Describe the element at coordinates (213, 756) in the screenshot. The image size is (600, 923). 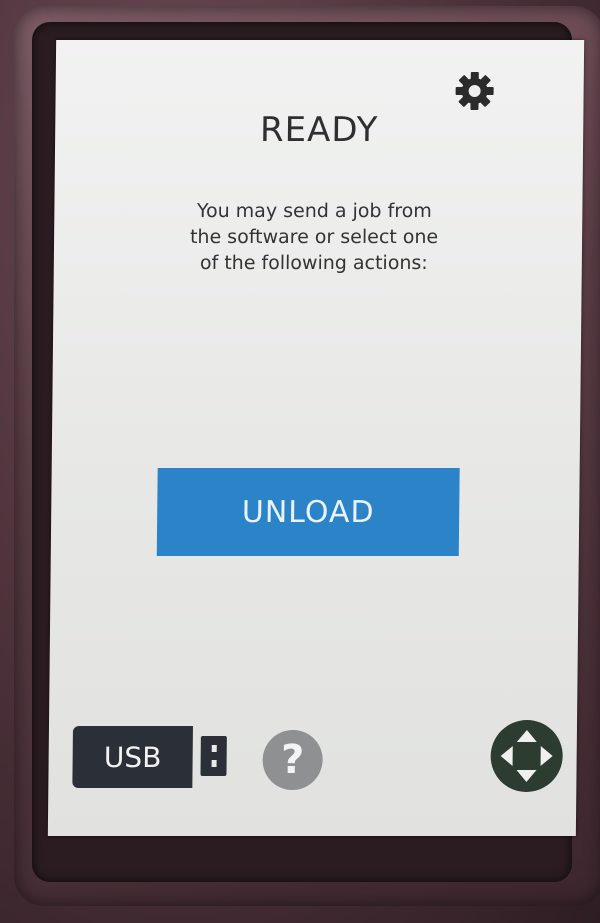
I see `usb-plug-icon` at that location.